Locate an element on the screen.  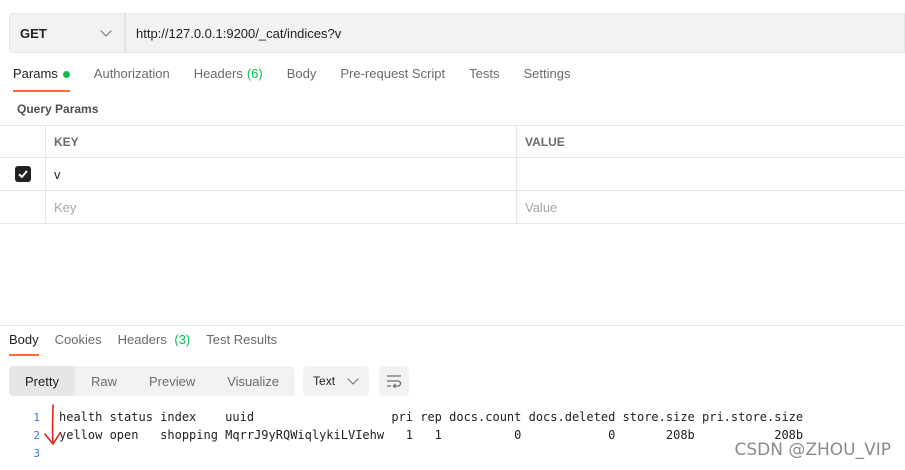
response-divider is located at coordinates (452, 325).